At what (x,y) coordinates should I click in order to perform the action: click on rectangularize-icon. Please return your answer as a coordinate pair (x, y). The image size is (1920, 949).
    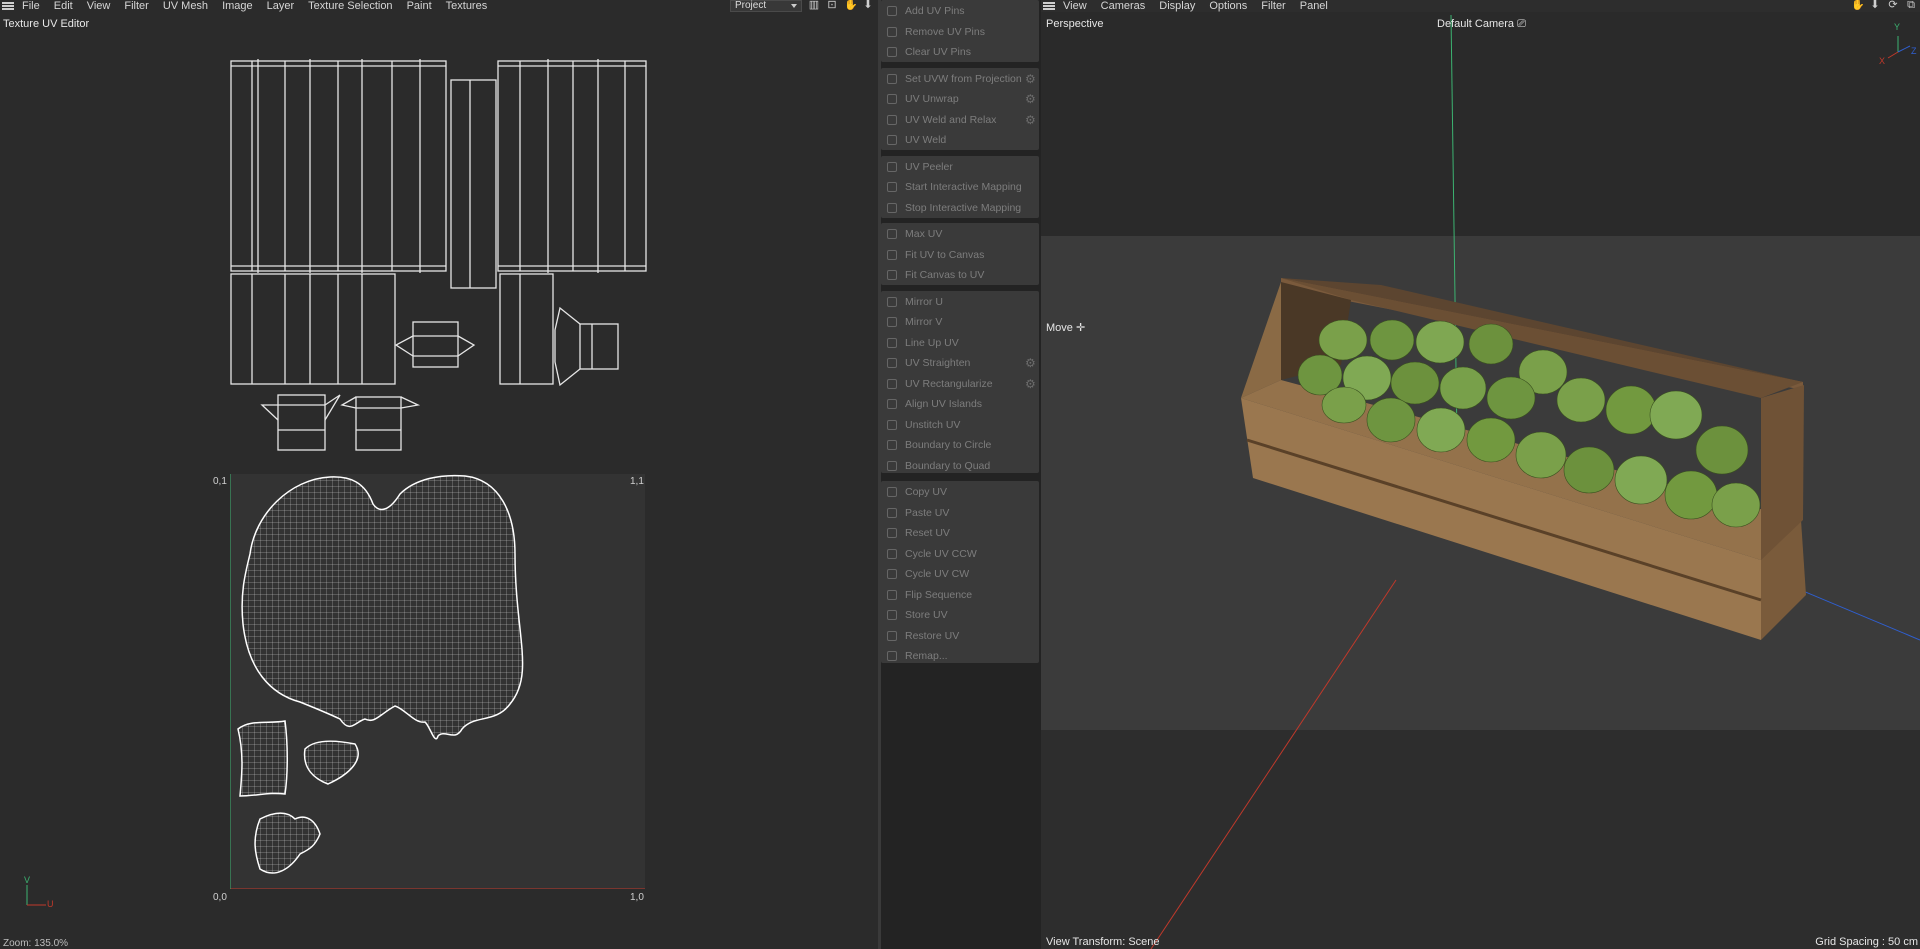
    Looking at the image, I should click on (892, 383).